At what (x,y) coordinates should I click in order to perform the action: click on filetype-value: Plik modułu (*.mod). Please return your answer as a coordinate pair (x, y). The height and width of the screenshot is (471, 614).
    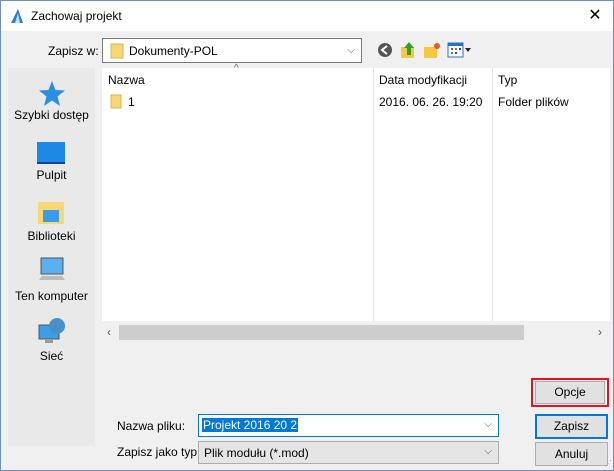
    Looking at the image, I should click on (256, 453).